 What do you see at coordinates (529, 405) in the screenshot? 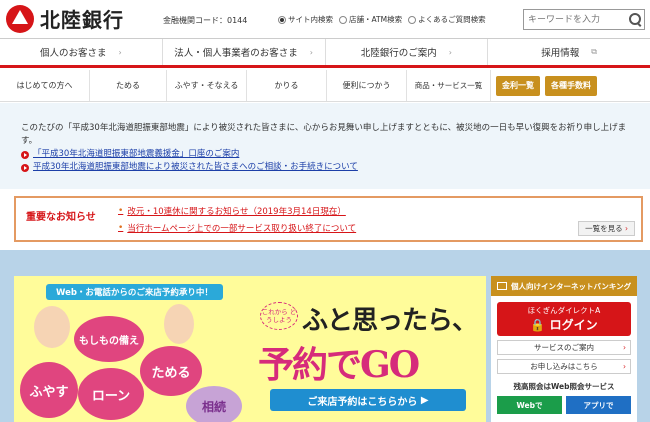
I see `web-inquiry-button: Webで` at bounding box center [529, 405].